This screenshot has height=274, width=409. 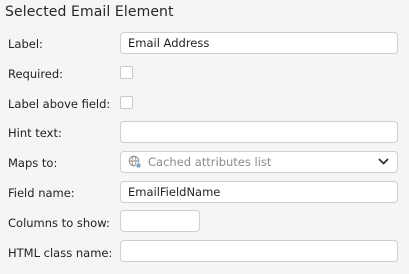 What do you see at coordinates (259, 132) in the screenshot?
I see `hint-text-input` at bounding box center [259, 132].